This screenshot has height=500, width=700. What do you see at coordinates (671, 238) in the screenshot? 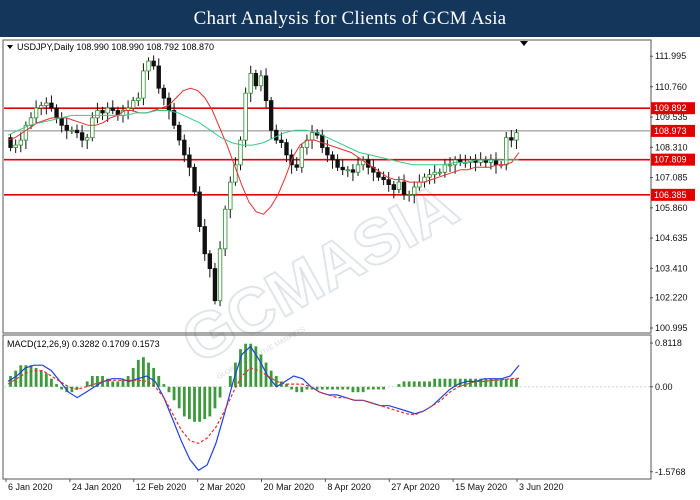
I see `price-tick-label: 104.635` at bounding box center [671, 238].